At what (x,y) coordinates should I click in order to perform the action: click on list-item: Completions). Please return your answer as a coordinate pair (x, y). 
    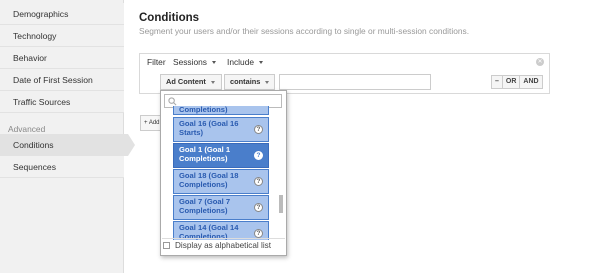
    Looking at the image, I should click on (221, 110).